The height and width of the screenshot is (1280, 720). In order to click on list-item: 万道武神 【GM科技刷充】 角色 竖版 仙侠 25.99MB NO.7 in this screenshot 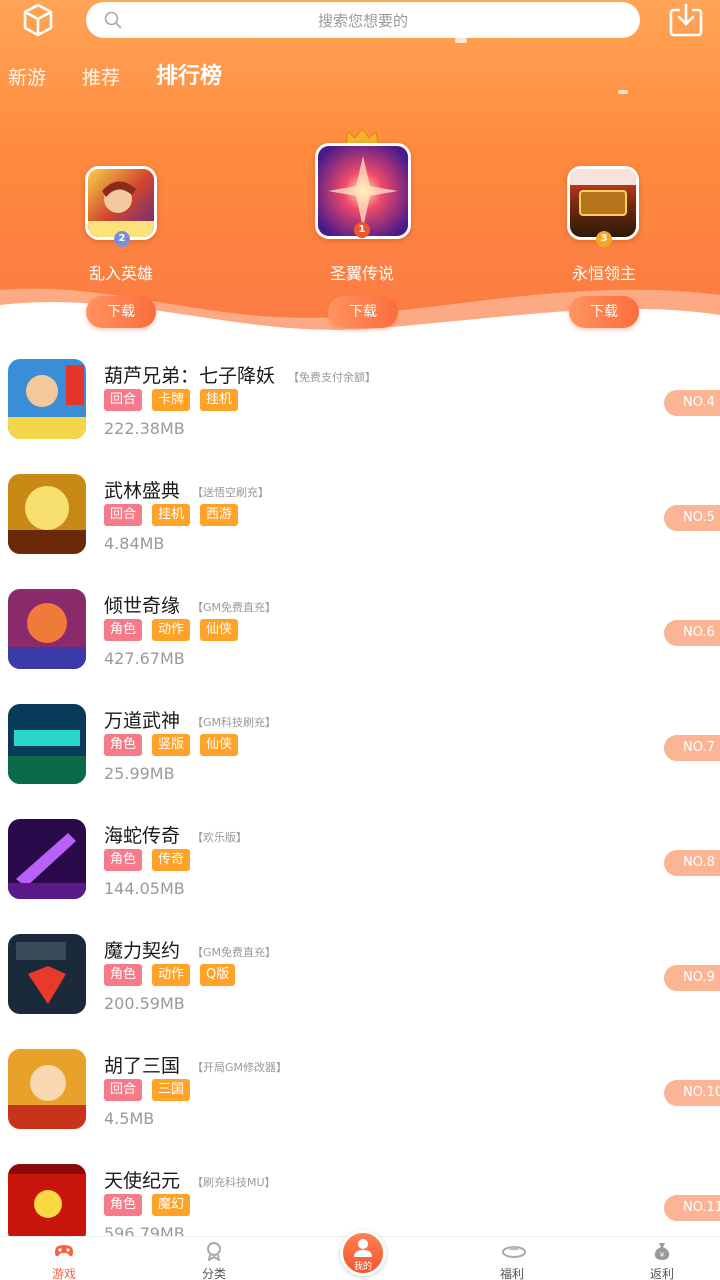, I will do `click(360, 747)`.